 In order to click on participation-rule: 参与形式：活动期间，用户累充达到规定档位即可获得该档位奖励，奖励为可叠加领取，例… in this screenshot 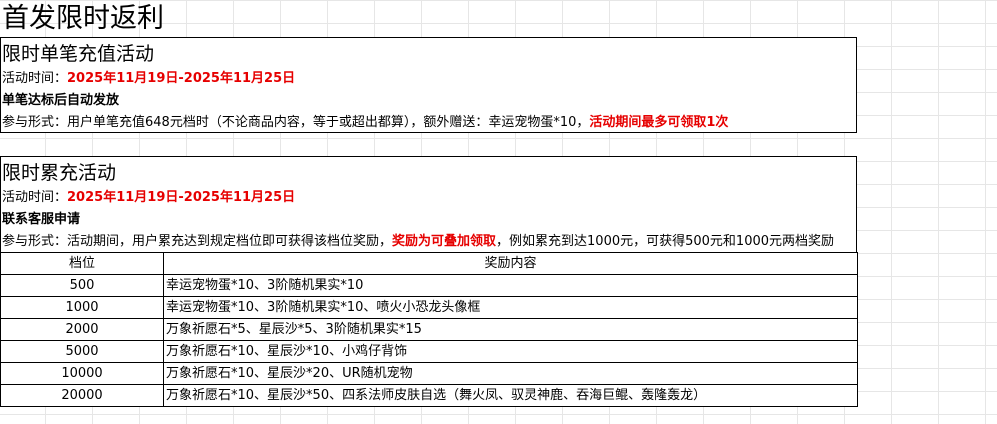, I will do `click(418, 242)`.